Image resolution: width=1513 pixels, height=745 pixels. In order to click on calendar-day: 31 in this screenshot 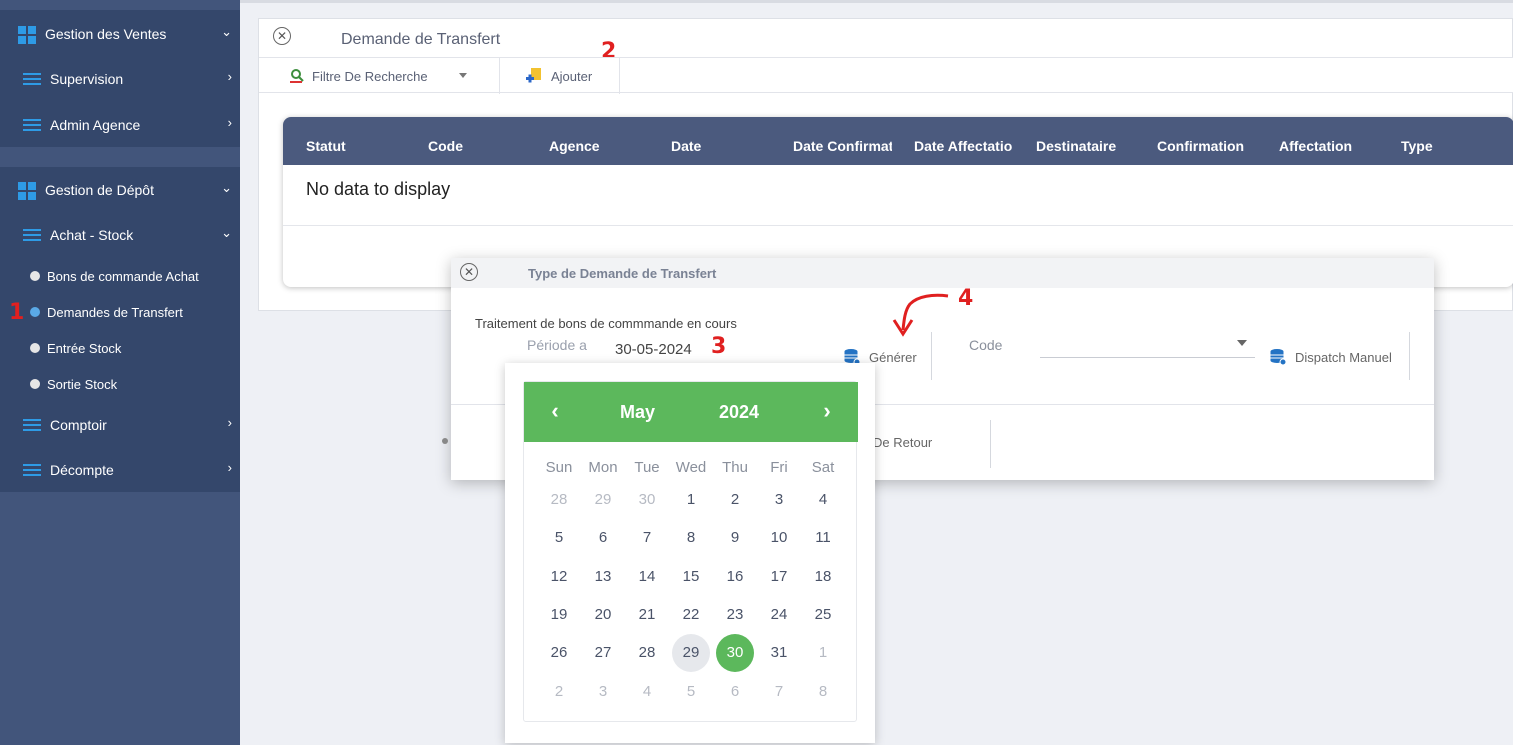, I will do `click(779, 653)`.